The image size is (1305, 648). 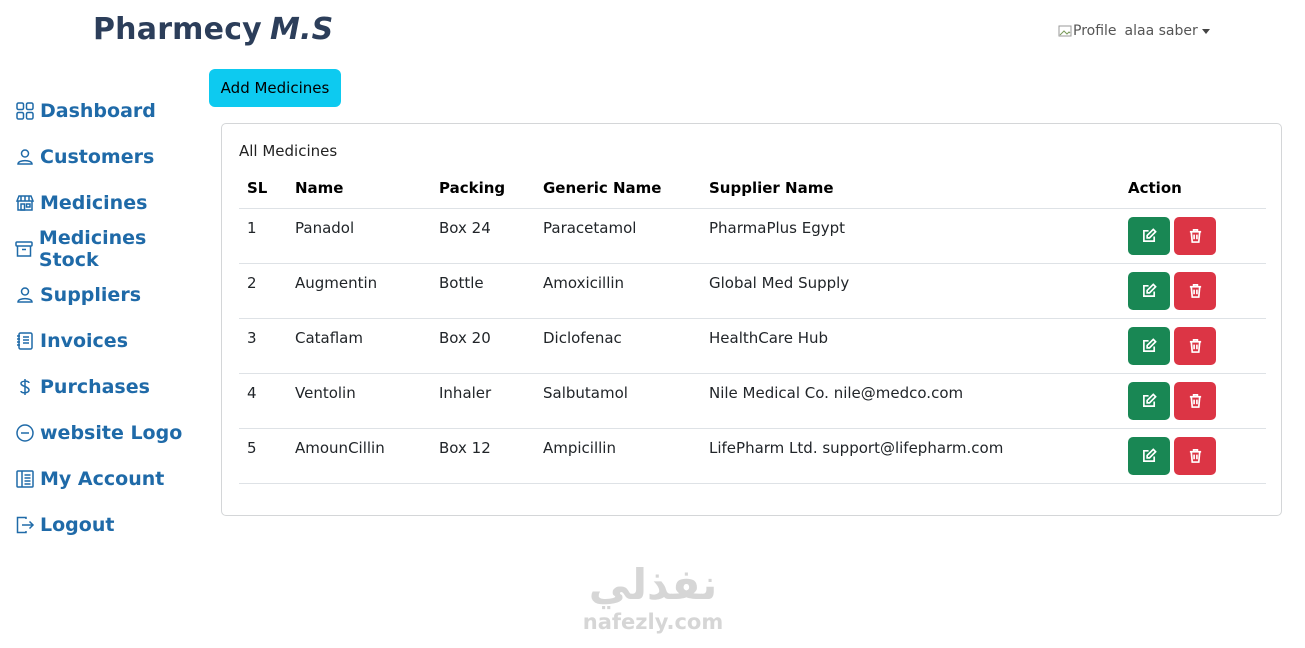 I want to click on cell-name: AmounCillin, so click(x=359, y=456).